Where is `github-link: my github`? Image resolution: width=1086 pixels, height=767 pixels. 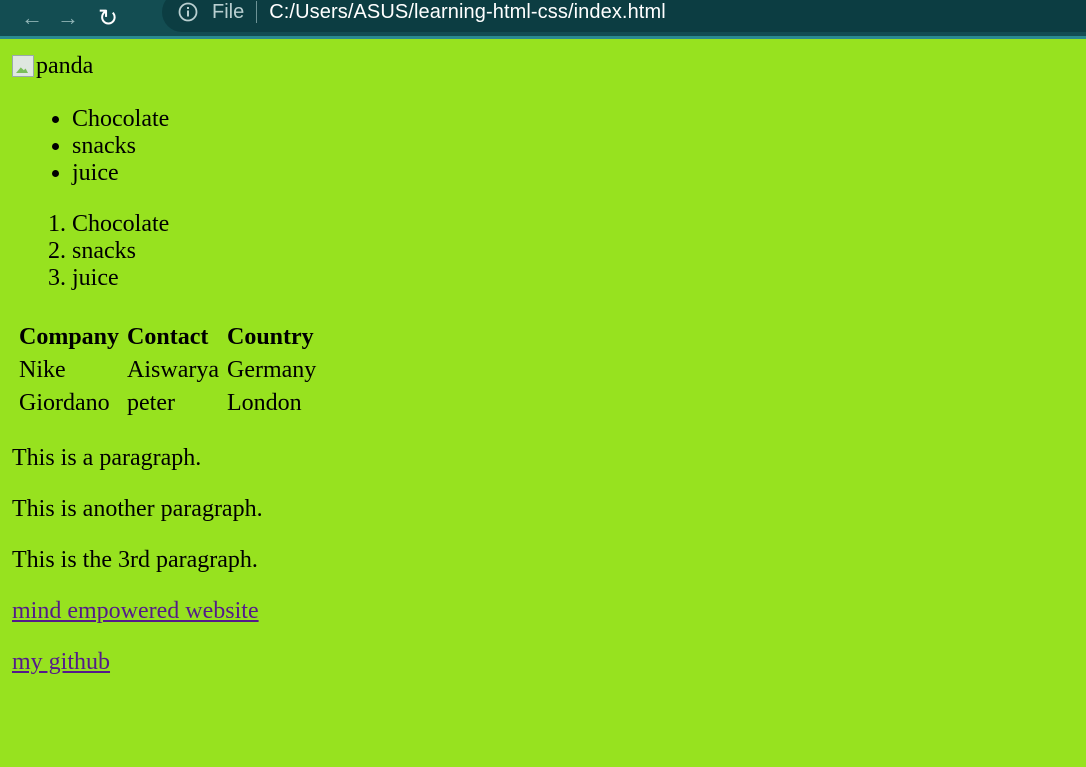 github-link: my github is located at coordinates (61, 662).